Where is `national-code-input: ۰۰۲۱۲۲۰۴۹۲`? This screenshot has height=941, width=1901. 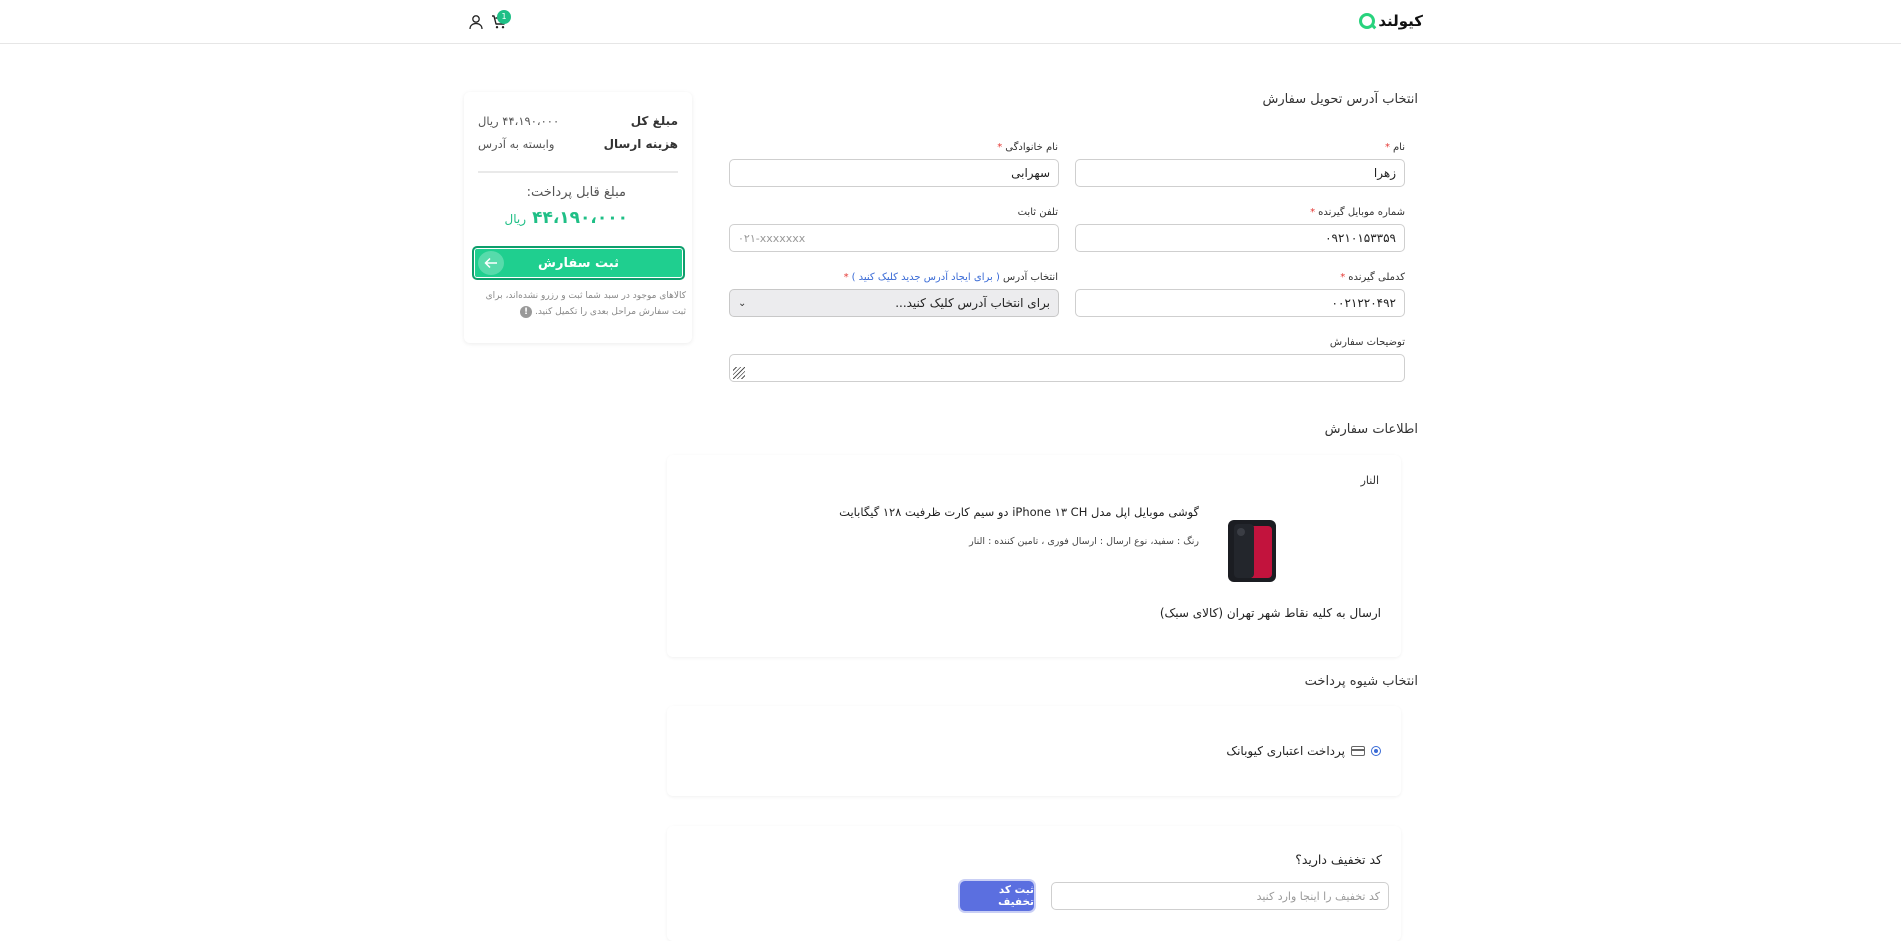 national-code-input: ۰۰۲۱۲۲۰۴۹۲ is located at coordinates (1240, 303).